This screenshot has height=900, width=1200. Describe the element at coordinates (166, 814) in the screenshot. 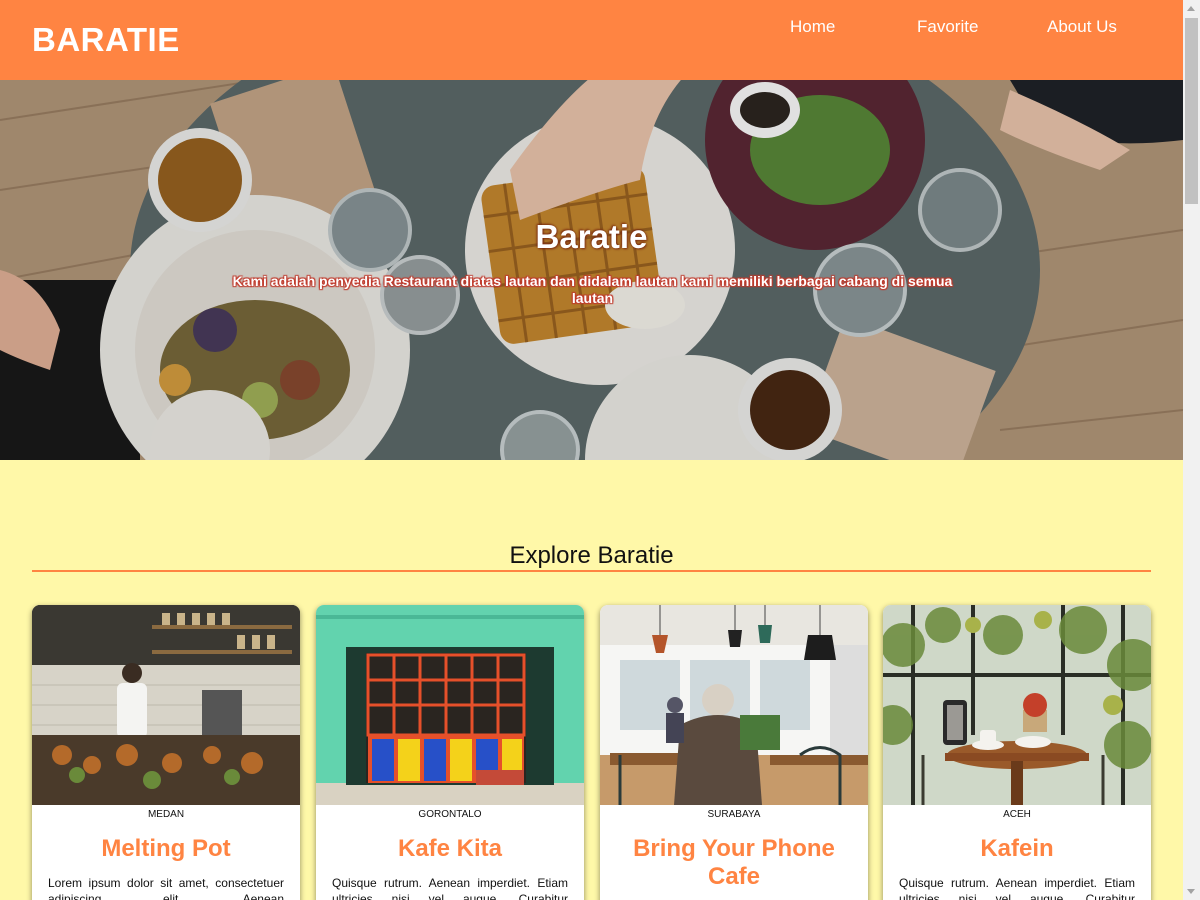

I see `card-city: MEDAN` at that location.